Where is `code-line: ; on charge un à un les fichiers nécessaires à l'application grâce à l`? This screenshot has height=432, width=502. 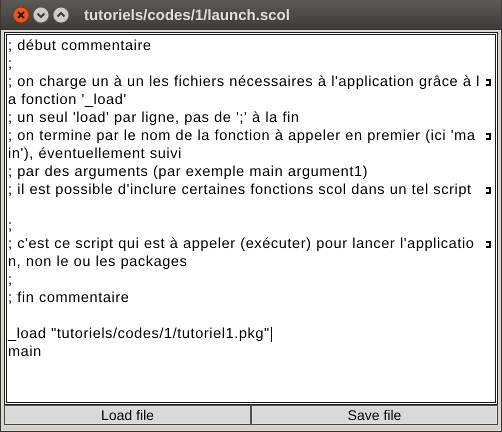 code-line: ; on charge un à un les fichiers nécessaires à l'application grâce à l is located at coordinates (244, 82).